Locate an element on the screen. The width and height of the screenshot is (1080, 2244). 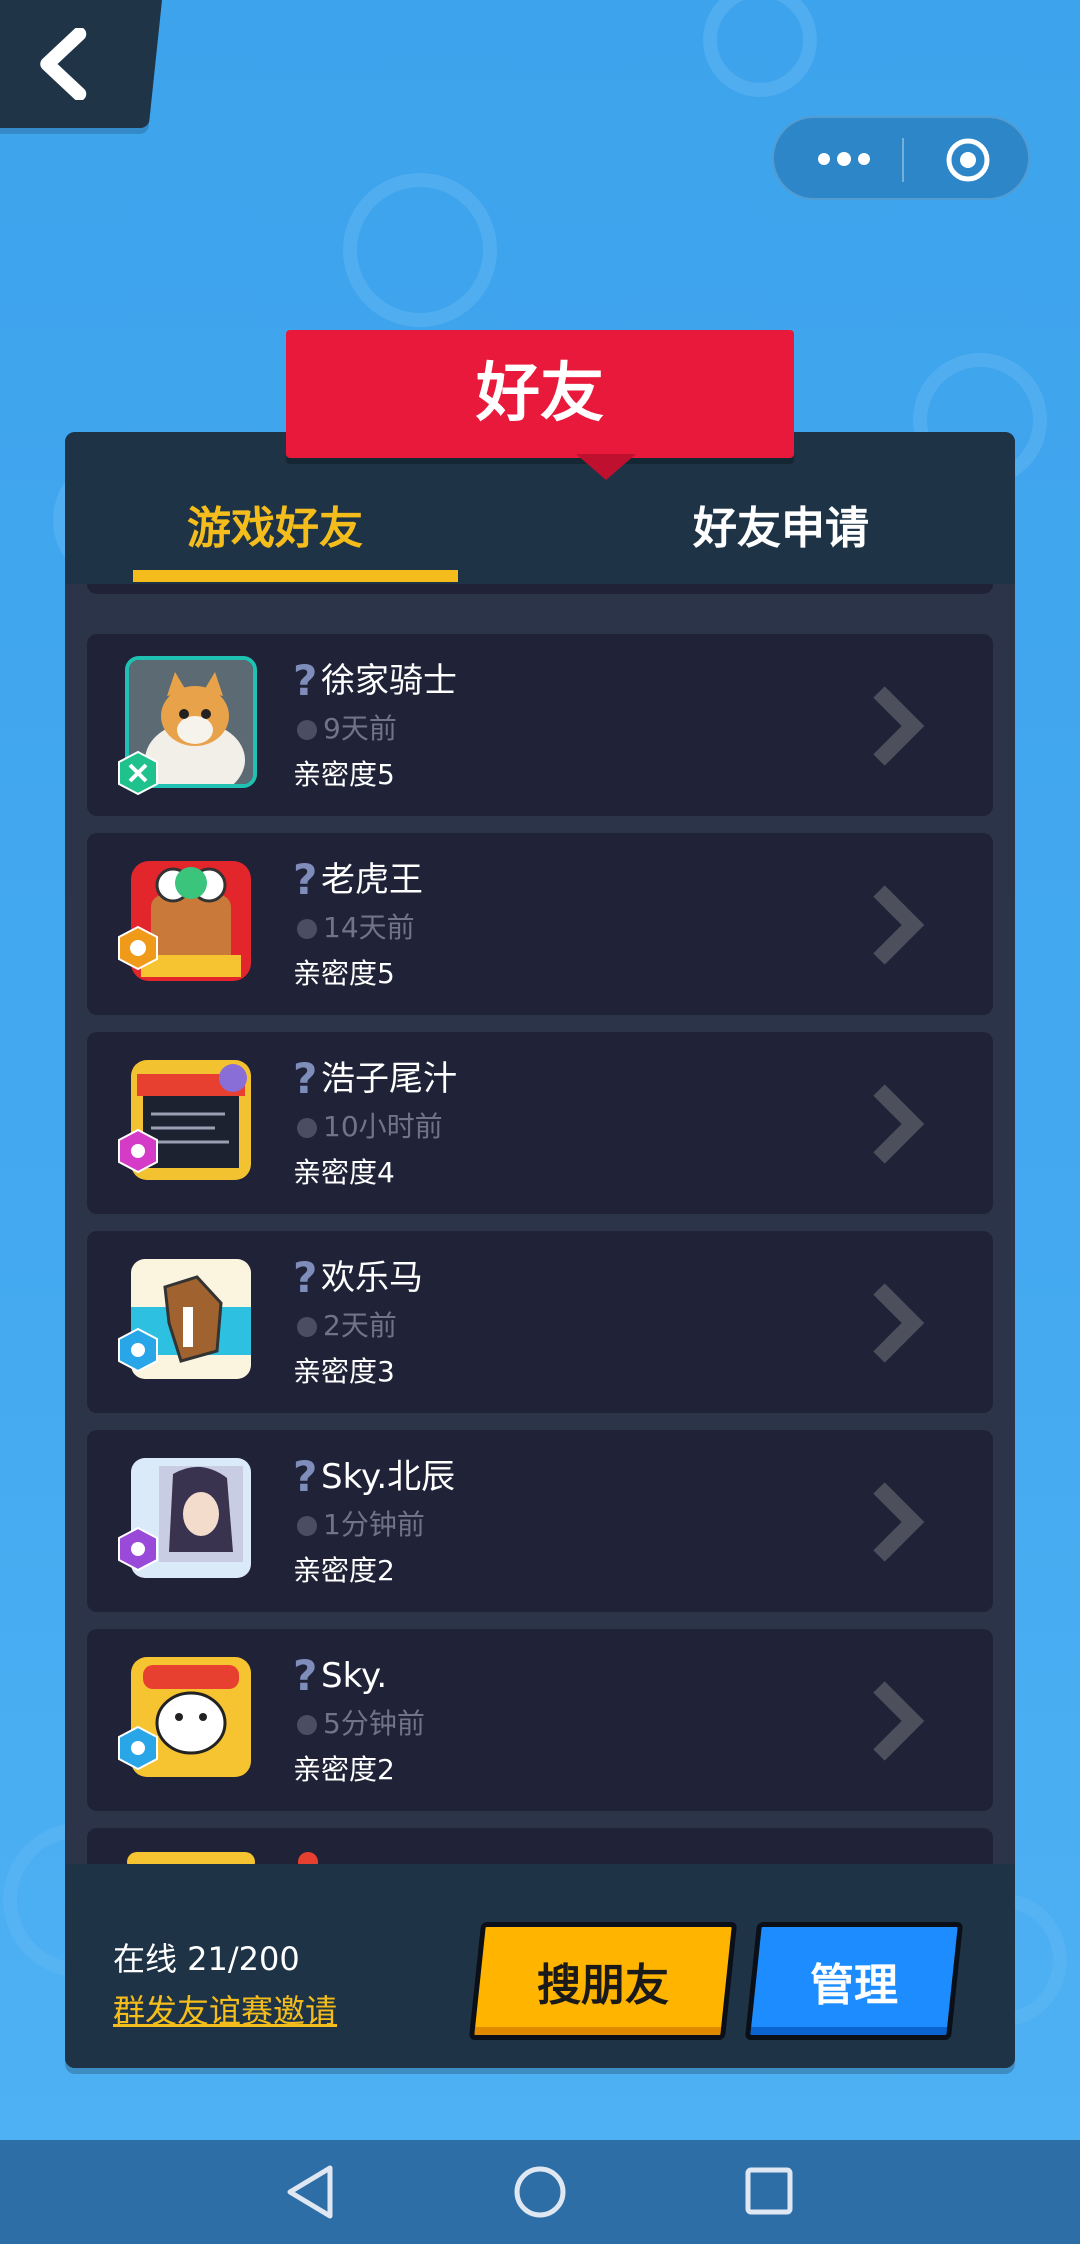
square-recent-icon is located at coordinates (769, 2191).